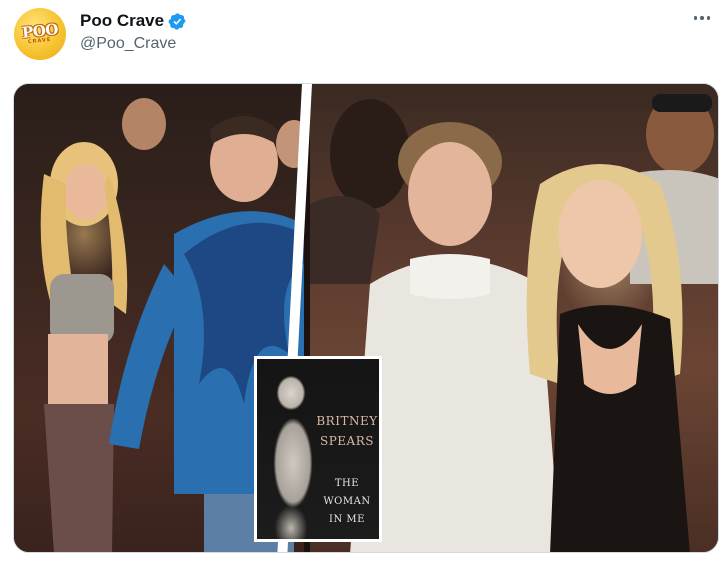 Image resolution: width=728 pixels, height=565 pixels. I want to click on avatar-logo-subtext: CRAVE, so click(40, 41).